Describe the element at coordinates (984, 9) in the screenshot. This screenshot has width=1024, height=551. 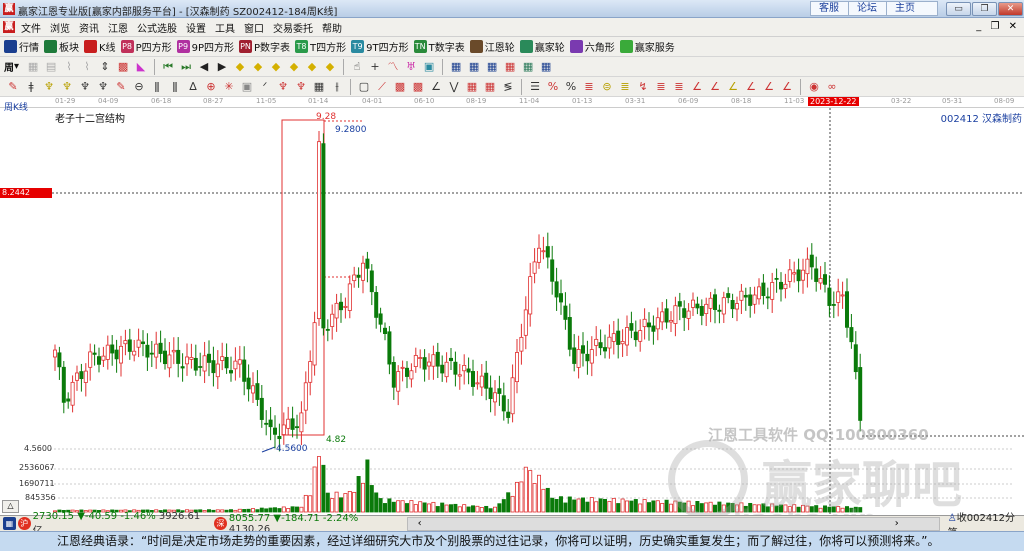
I see `restore-button: ❐` at that location.